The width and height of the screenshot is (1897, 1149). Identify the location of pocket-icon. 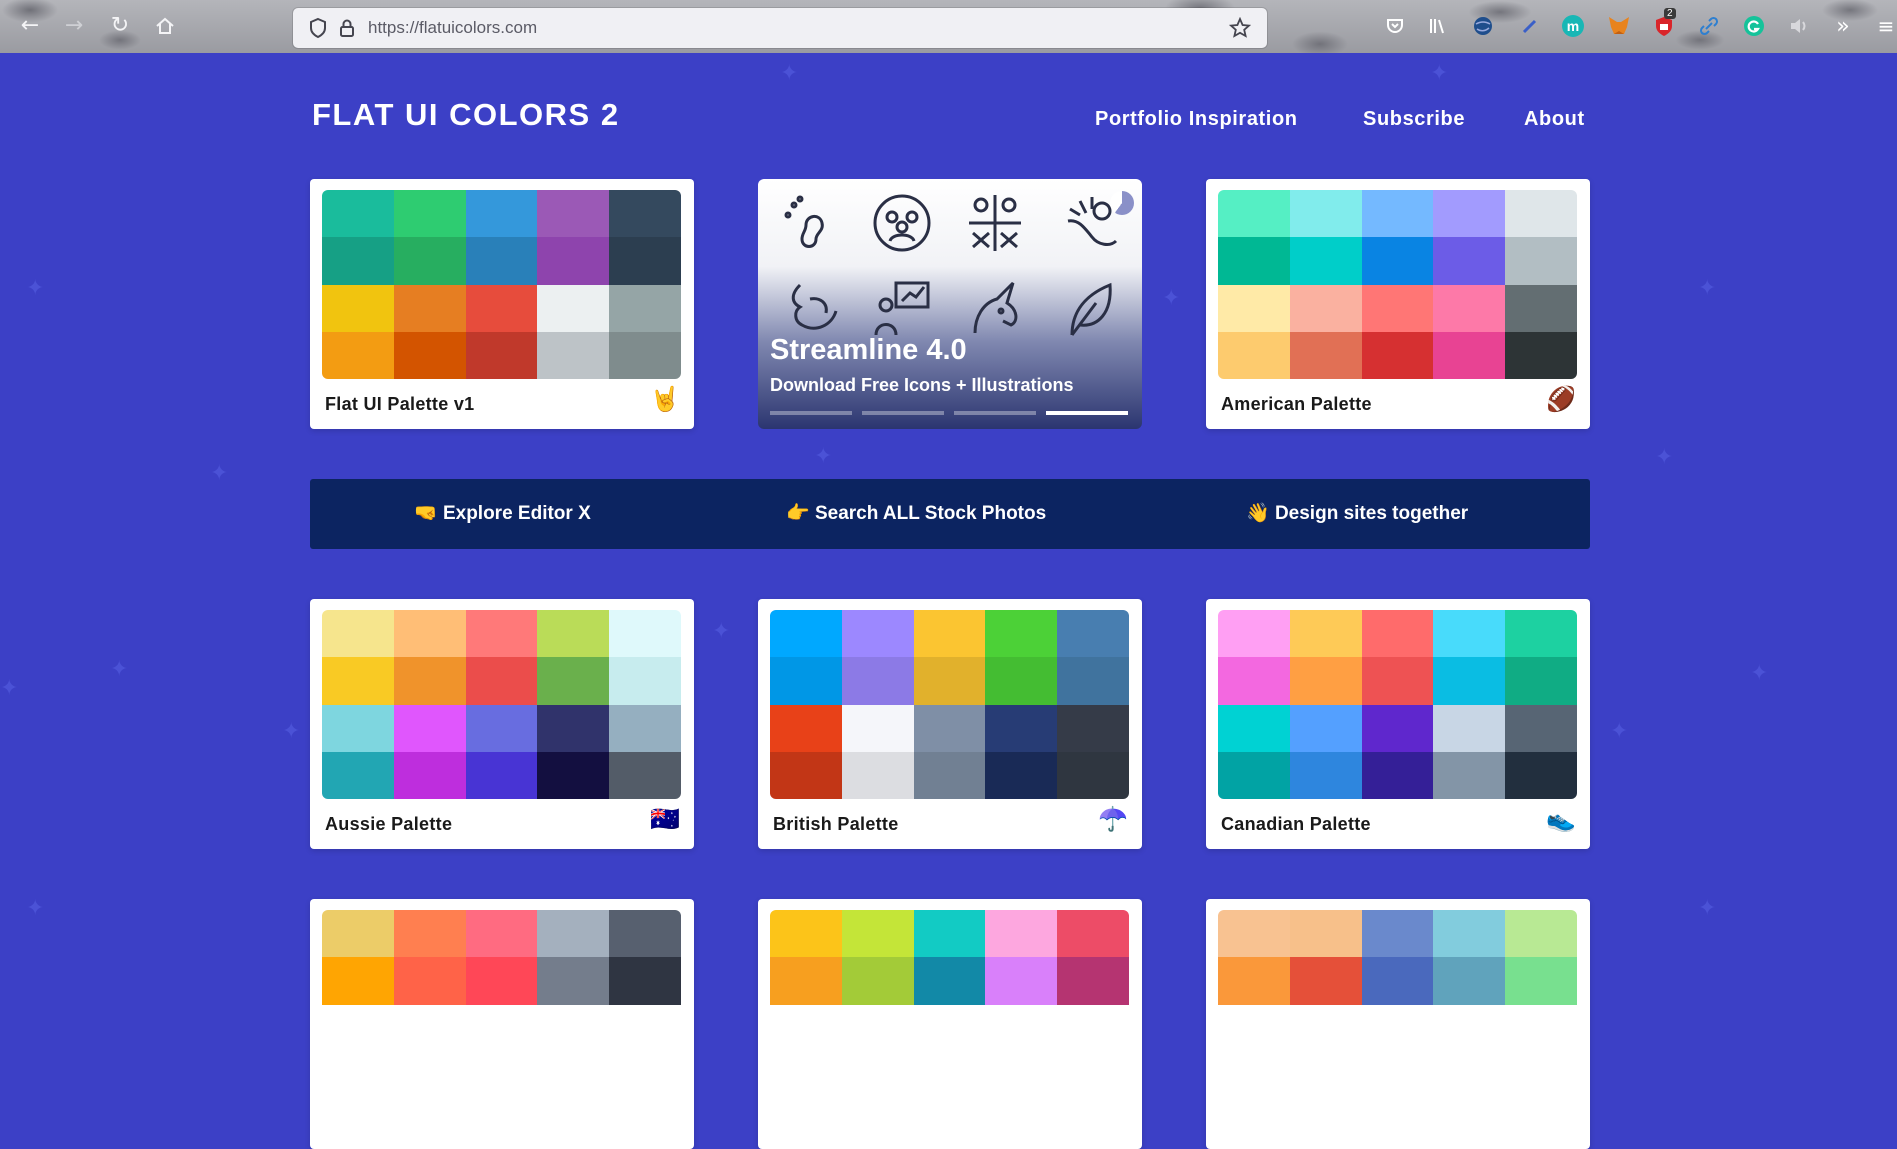
(1395, 26).